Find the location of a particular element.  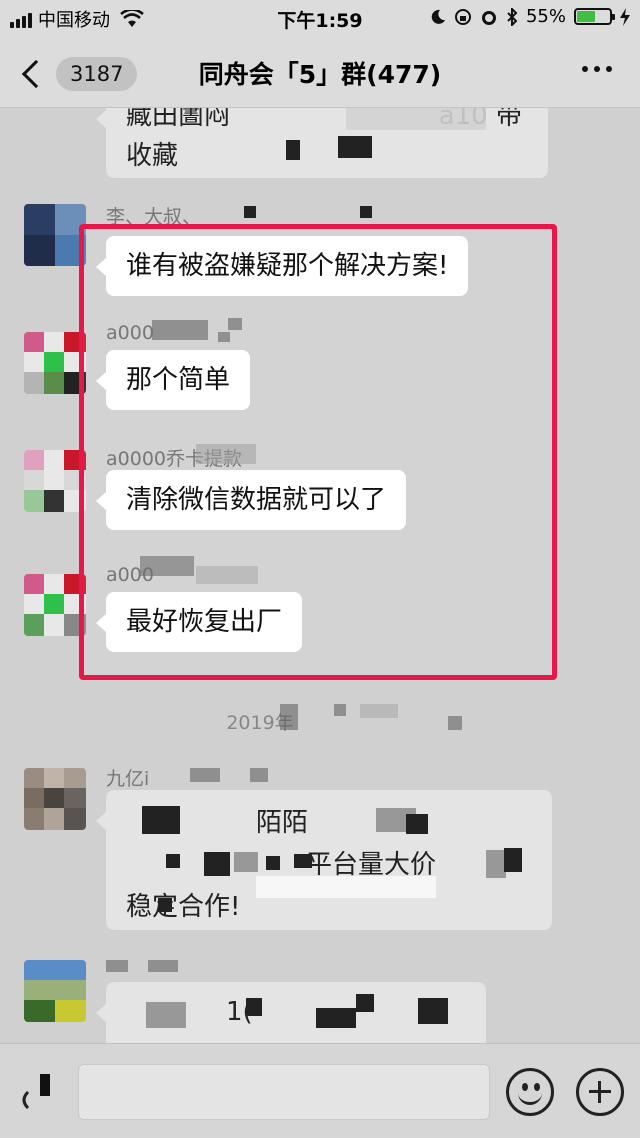

charging-icon is located at coordinates (625, 16).